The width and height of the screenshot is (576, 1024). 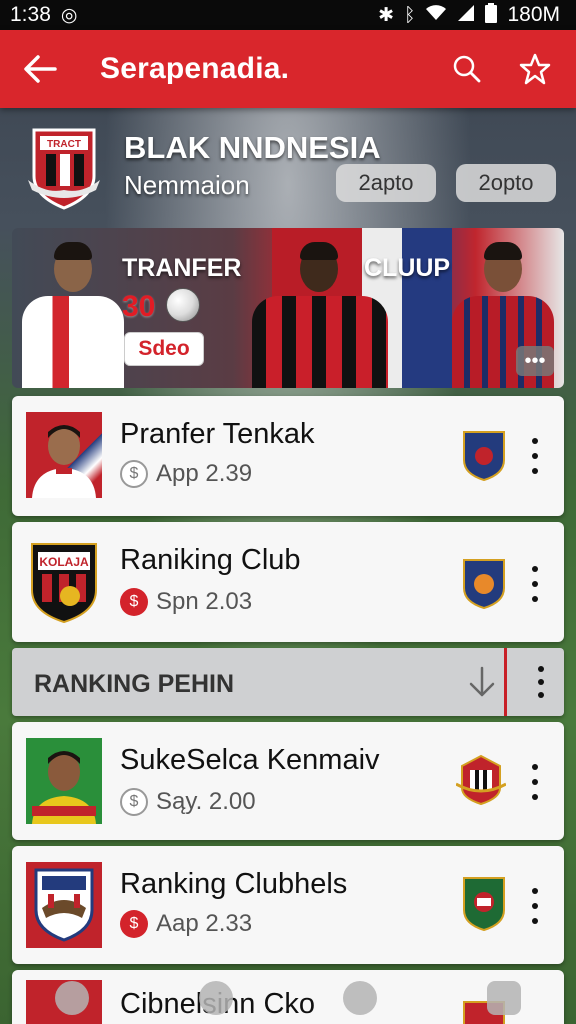 What do you see at coordinates (204, 473) in the screenshot?
I see `item-meta-text: App 2.39` at bounding box center [204, 473].